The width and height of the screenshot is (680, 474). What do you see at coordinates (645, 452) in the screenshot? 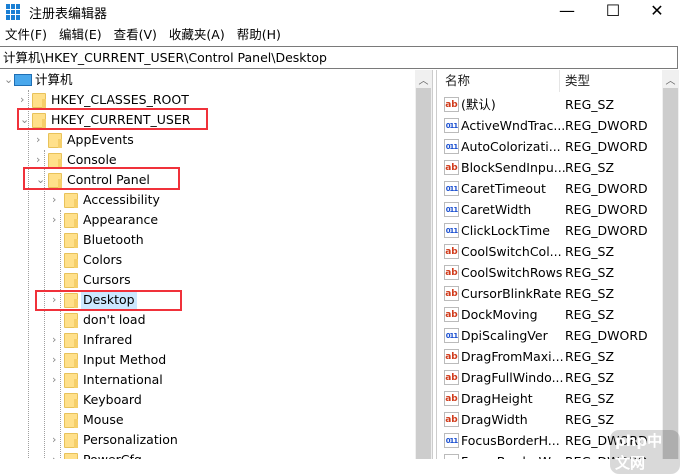
I see `watermark: php中文网` at bounding box center [645, 452].